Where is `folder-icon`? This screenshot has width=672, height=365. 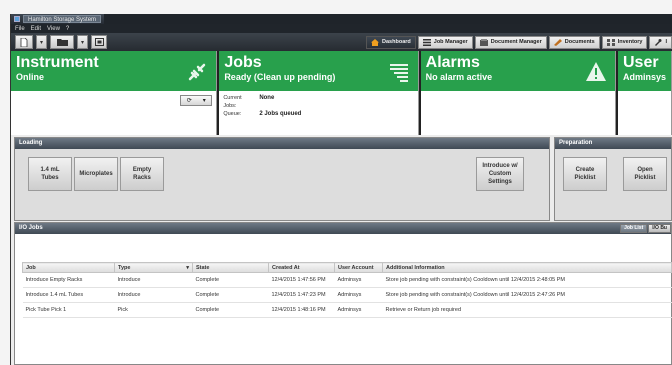 folder-icon is located at coordinates (62, 42).